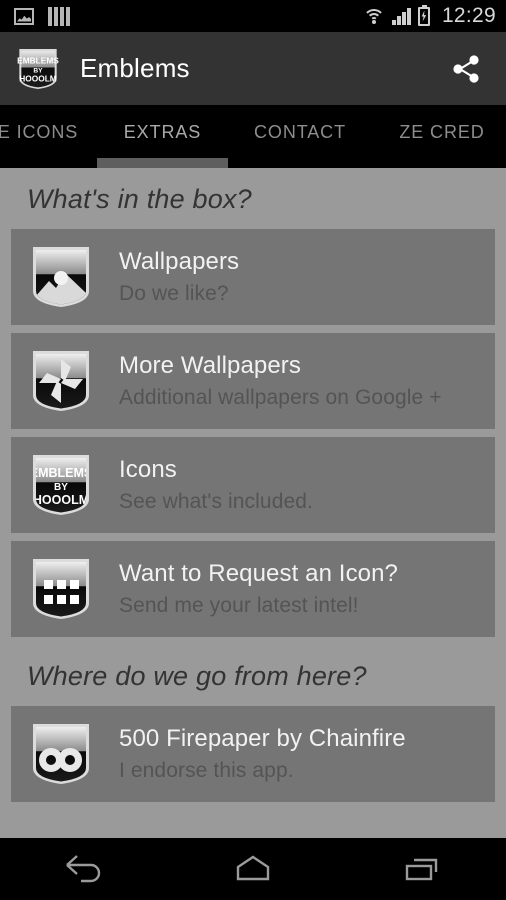 This screenshot has width=506, height=900. What do you see at coordinates (135, 68) in the screenshot?
I see `page-title: Emblems` at bounding box center [135, 68].